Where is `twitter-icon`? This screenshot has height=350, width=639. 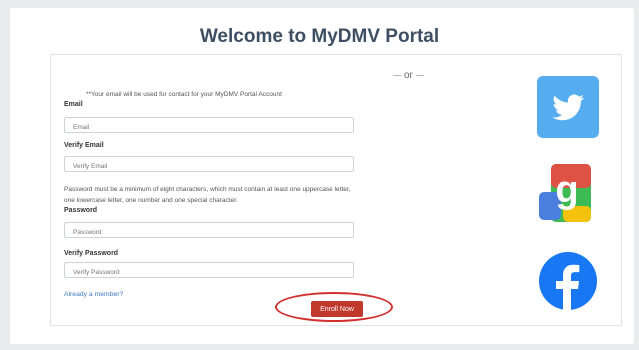
twitter-icon is located at coordinates (568, 107).